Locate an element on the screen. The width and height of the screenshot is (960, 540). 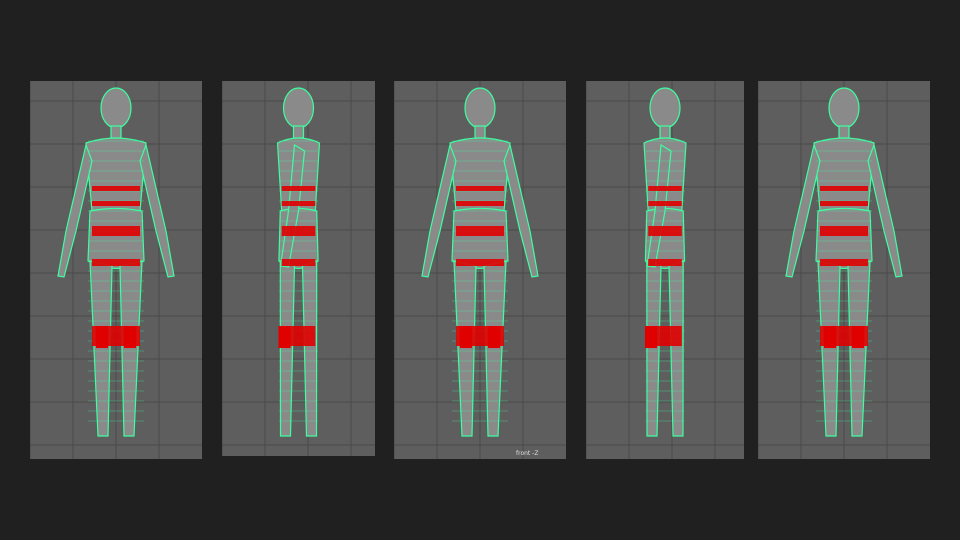
viewport-side-left is located at coordinates (298, 268).